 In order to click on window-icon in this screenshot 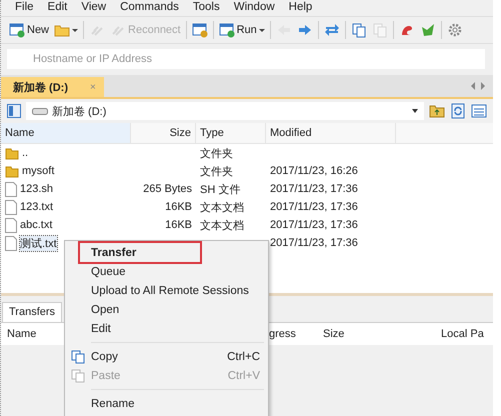, I will do `click(200, 30)`.